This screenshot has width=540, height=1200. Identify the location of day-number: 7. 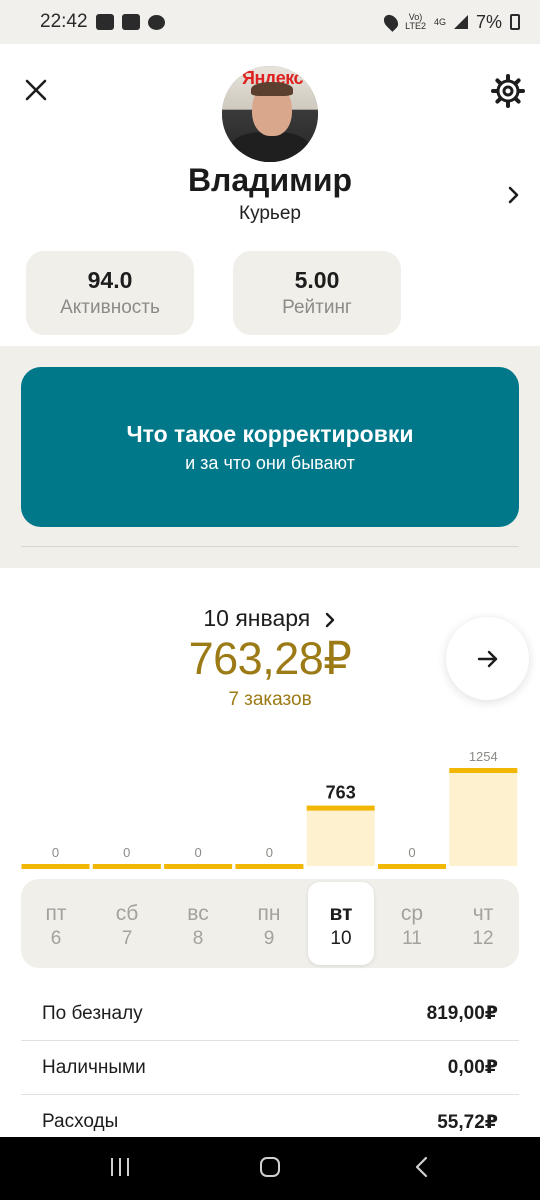
(127, 938).